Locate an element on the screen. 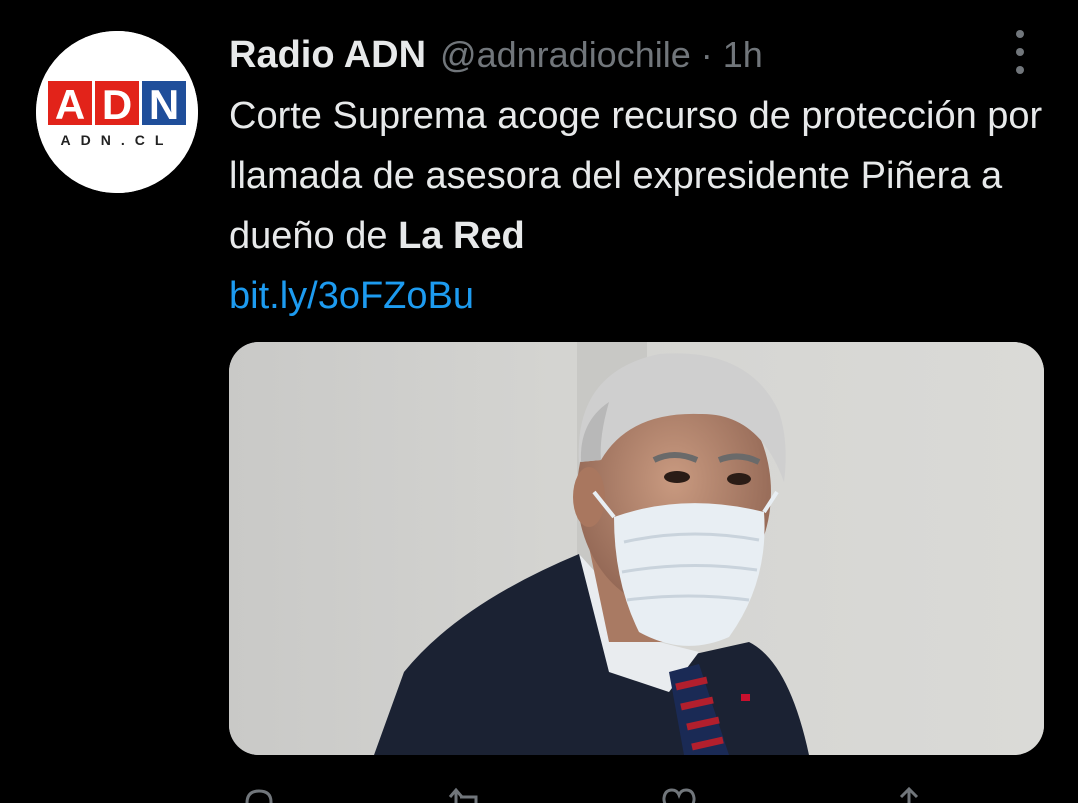 The image size is (1078, 803). display-name: Radio ADN is located at coordinates (327, 55).